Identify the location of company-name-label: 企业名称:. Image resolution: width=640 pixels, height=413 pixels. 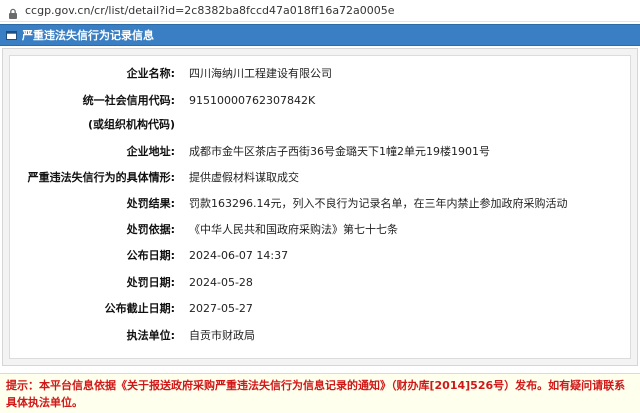
(150, 73).